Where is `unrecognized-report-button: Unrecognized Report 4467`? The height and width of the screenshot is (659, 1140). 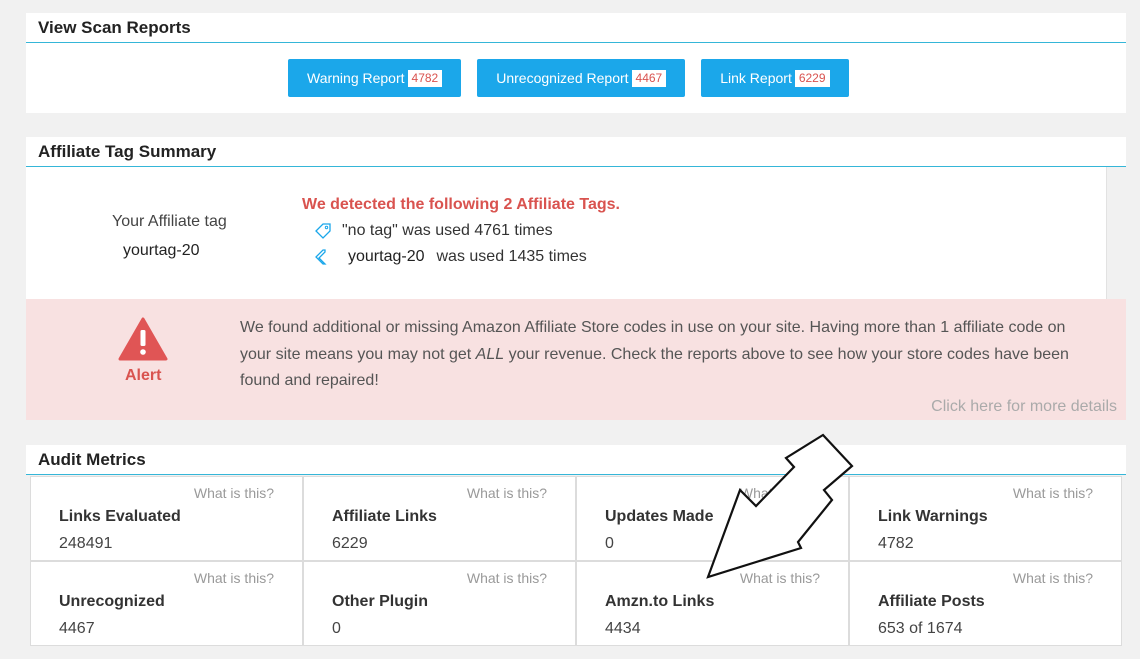
unrecognized-report-button: Unrecognized Report 4467 is located at coordinates (581, 78).